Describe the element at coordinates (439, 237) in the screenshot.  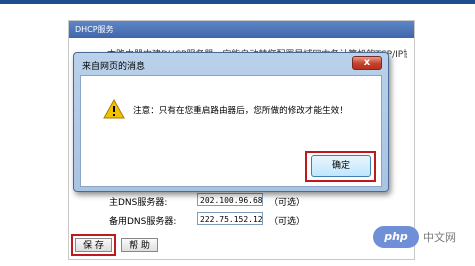
I see `watermark-text: 中文网` at that location.